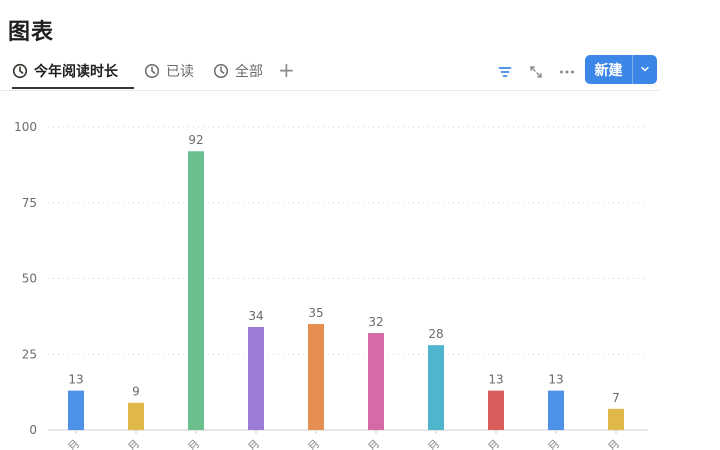 The height and width of the screenshot is (450, 720). Describe the element at coordinates (330, 72) in the screenshot. I see `view-tab-bar: 今年阅读时长 已读 全部 + 新建` at that location.